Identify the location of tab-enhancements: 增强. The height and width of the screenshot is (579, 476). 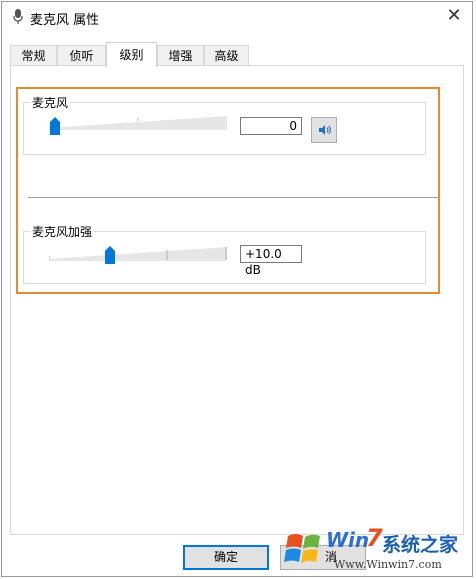
(180, 55).